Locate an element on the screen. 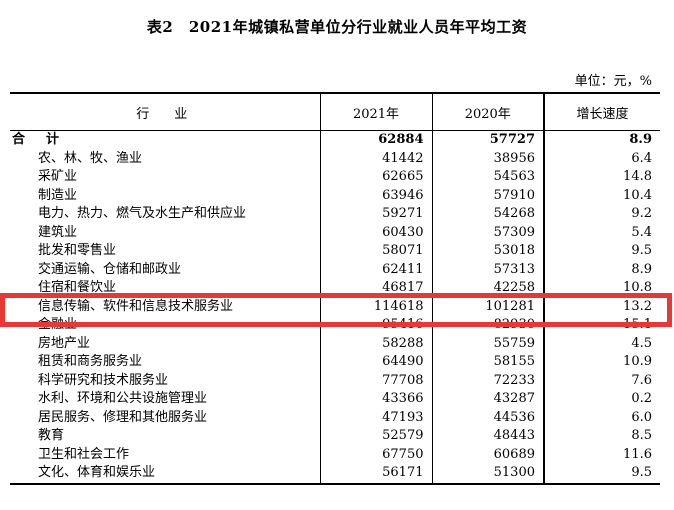 The image size is (674, 510). wage-2021-cell: 64490 is located at coordinates (375, 362).